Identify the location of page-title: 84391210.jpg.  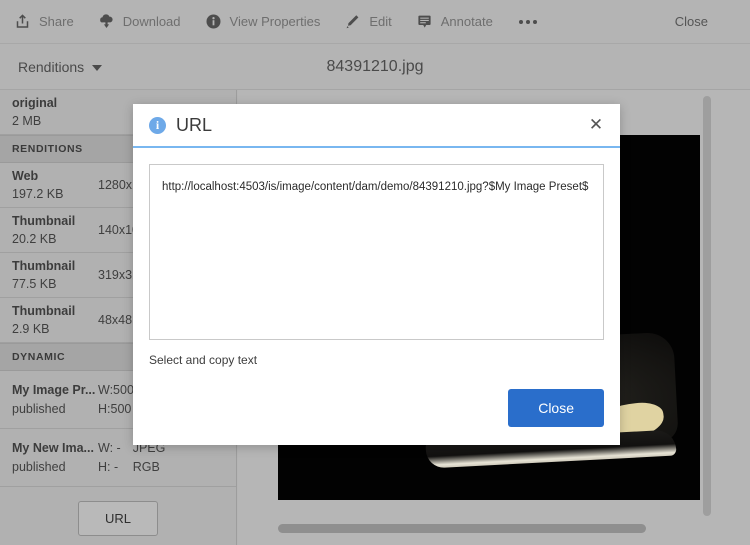
(375, 66).